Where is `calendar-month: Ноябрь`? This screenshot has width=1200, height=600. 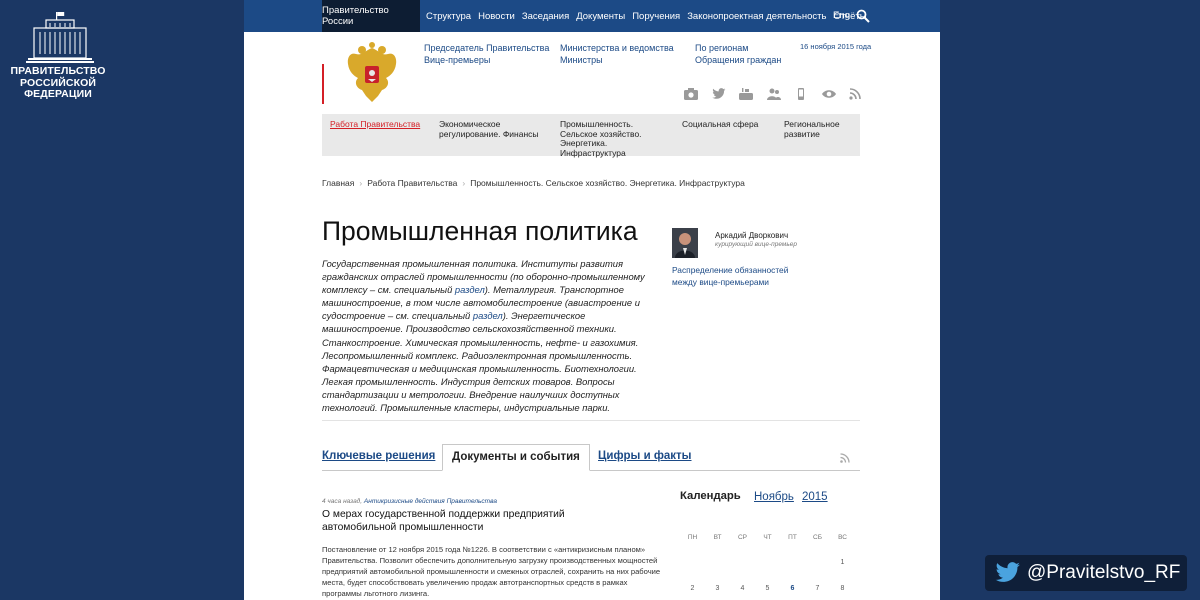 calendar-month: Ноябрь is located at coordinates (774, 497).